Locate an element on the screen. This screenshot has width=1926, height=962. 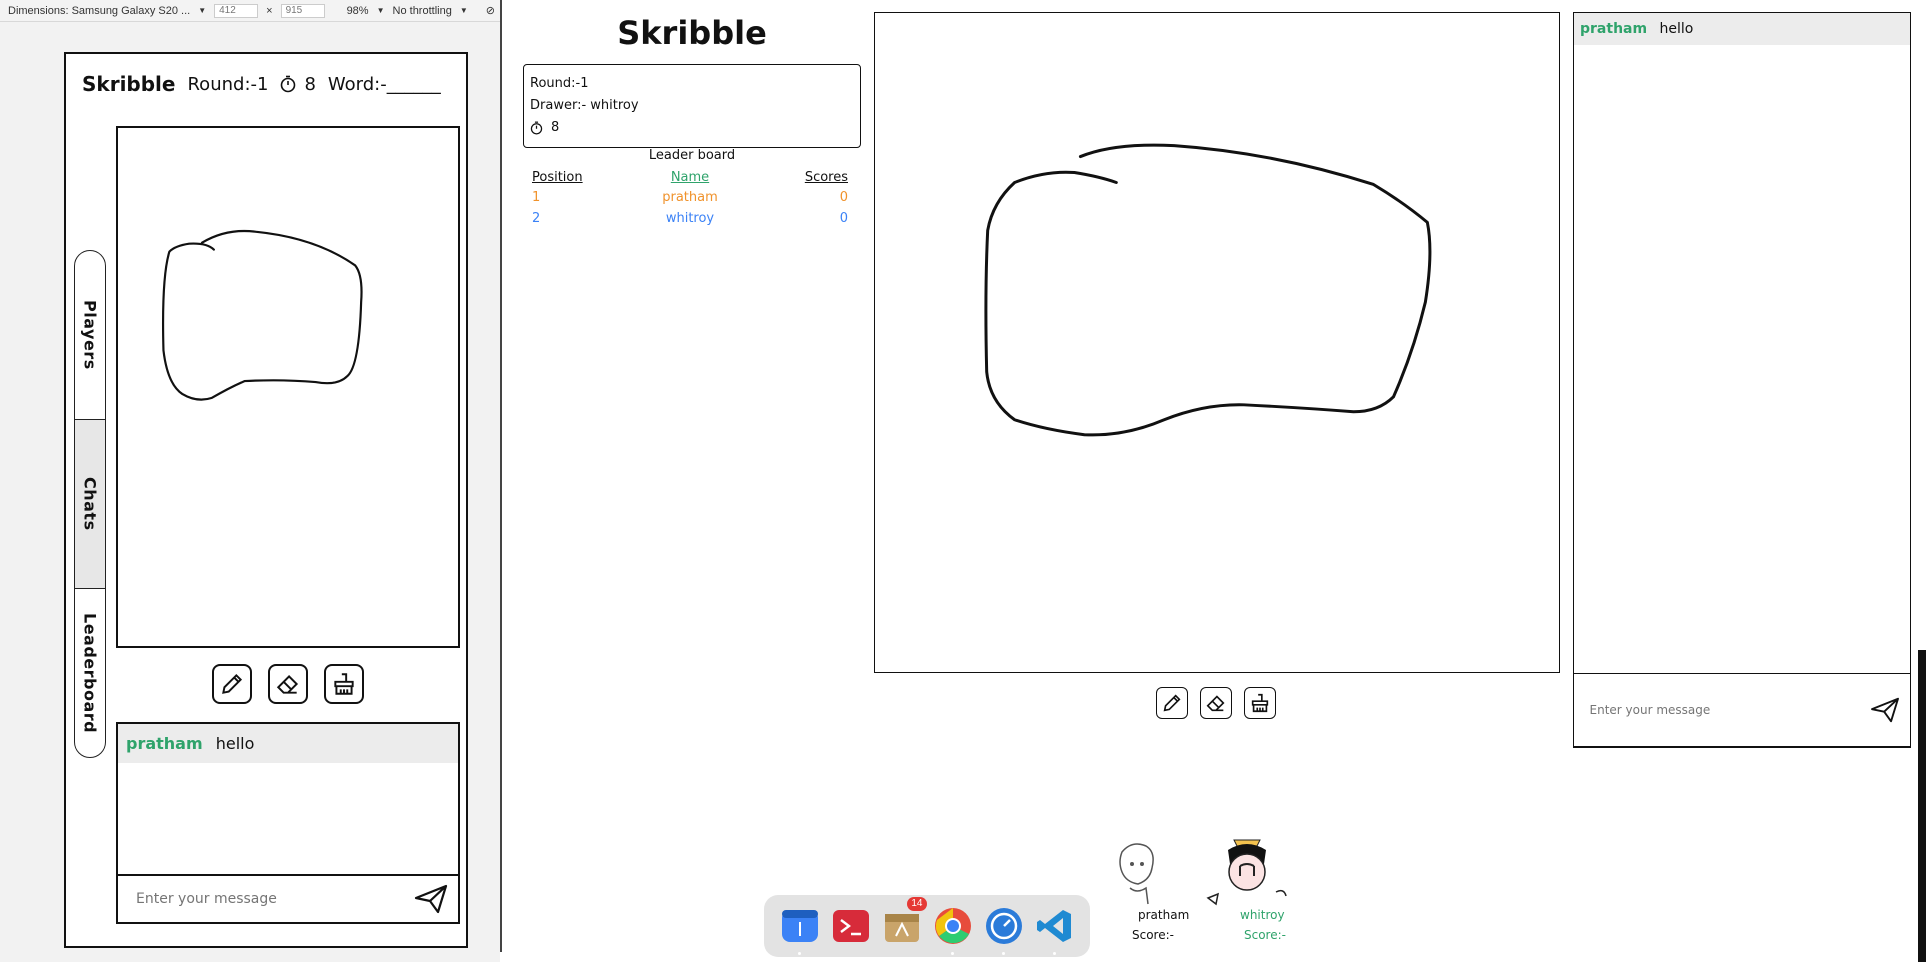
row-name: whitroy is located at coordinates (690, 218).